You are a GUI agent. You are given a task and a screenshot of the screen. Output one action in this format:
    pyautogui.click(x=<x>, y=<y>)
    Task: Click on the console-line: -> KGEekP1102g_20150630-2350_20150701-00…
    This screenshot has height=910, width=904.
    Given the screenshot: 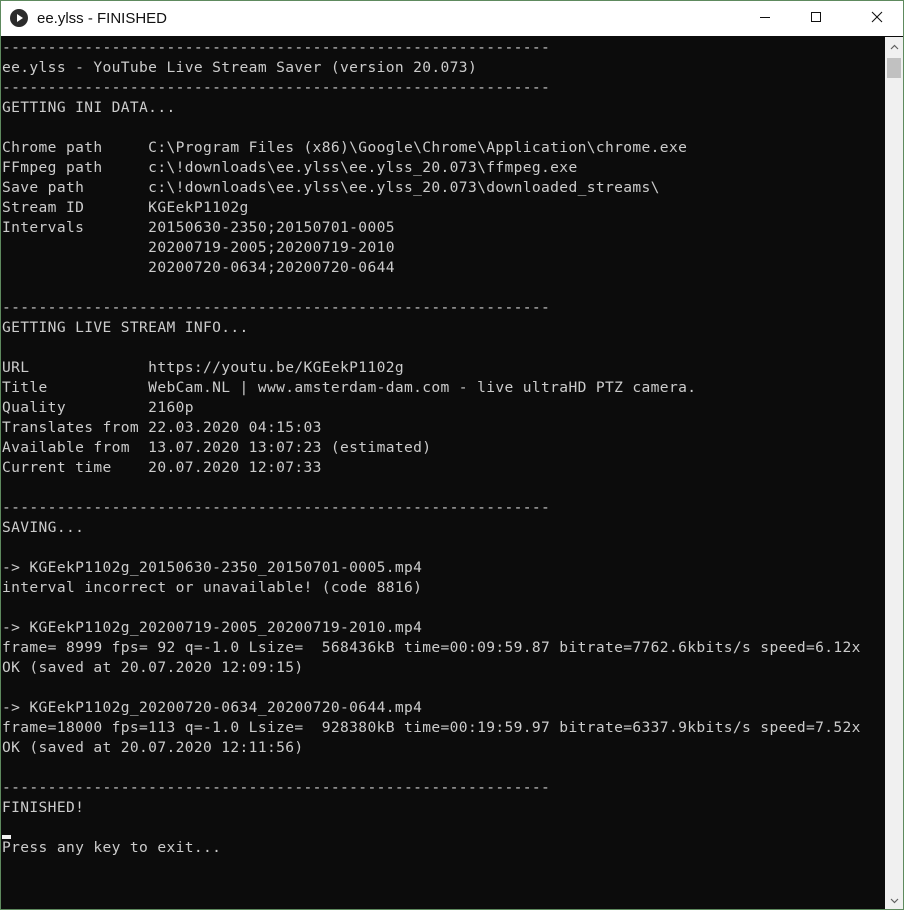 What is the action you would take?
    pyautogui.click(x=212, y=567)
    